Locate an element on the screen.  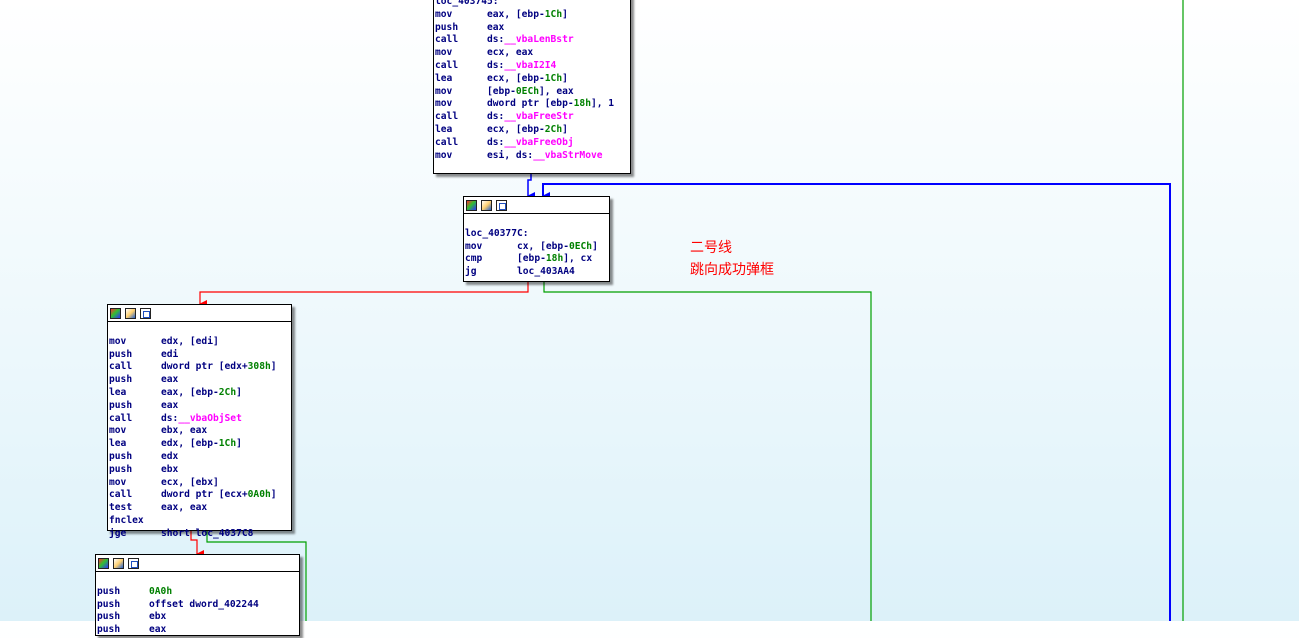
symbol-reference: __vbaI2I4 is located at coordinates (530, 66).